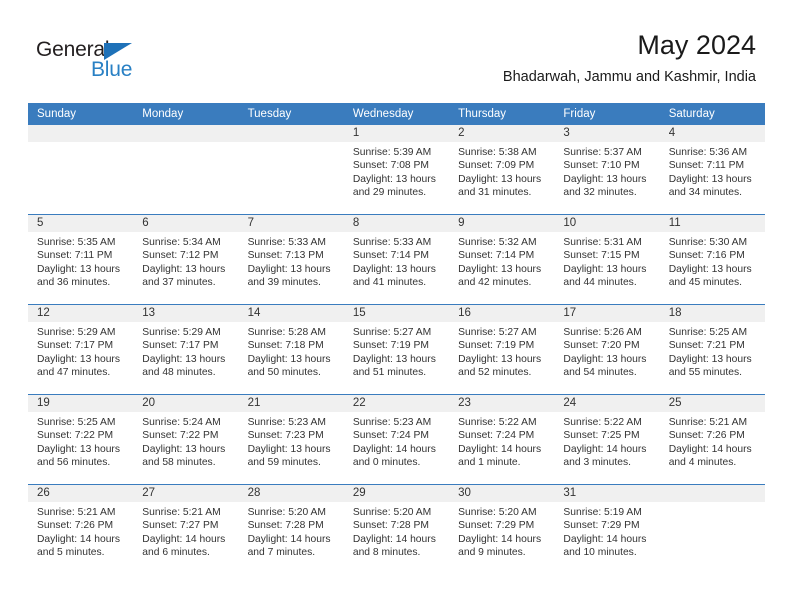 The image size is (792, 612). Describe the element at coordinates (602, 242) in the screenshot. I see `day-sunrise-text: Sunrise: 5:31 AM` at that location.